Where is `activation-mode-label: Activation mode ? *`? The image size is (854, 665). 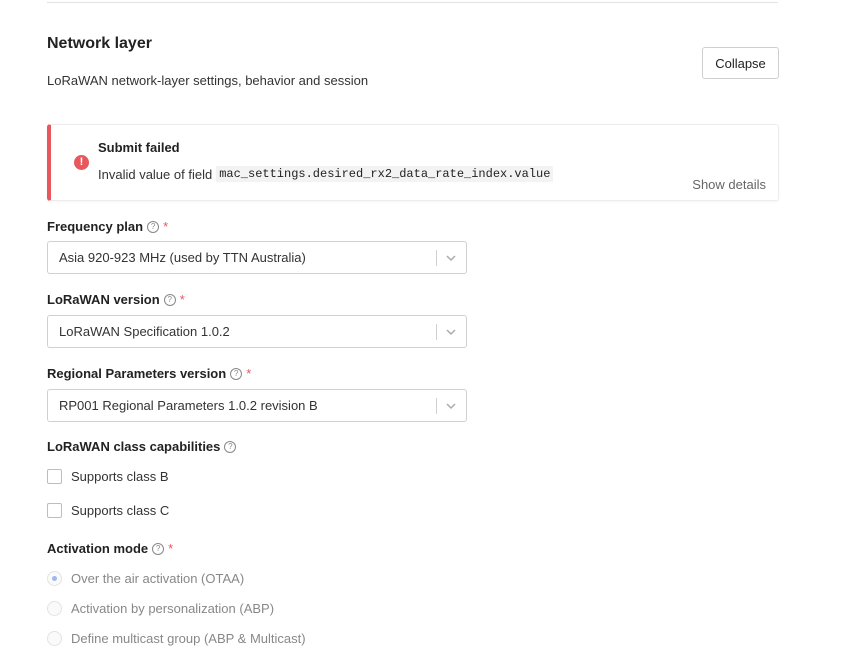
activation-mode-label: Activation mode ? * is located at coordinates (110, 548).